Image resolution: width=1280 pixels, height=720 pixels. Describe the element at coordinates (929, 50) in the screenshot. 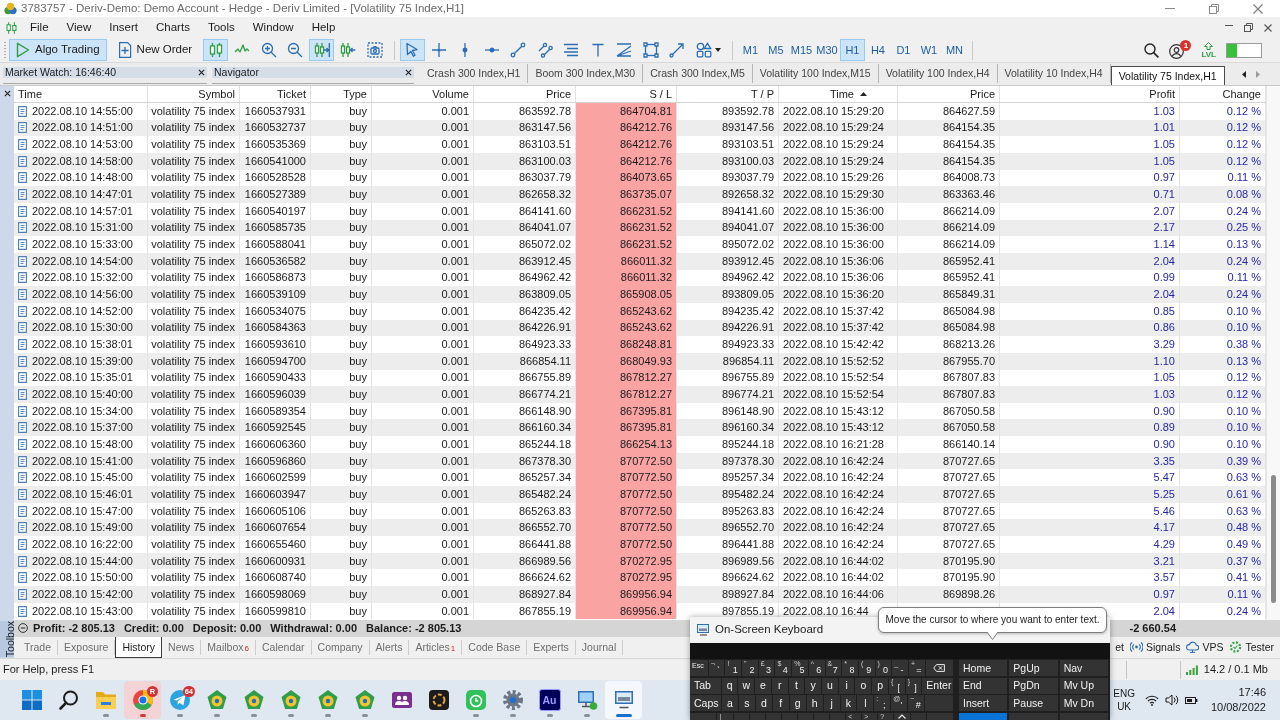

I see `timeframe-button: W1` at that location.